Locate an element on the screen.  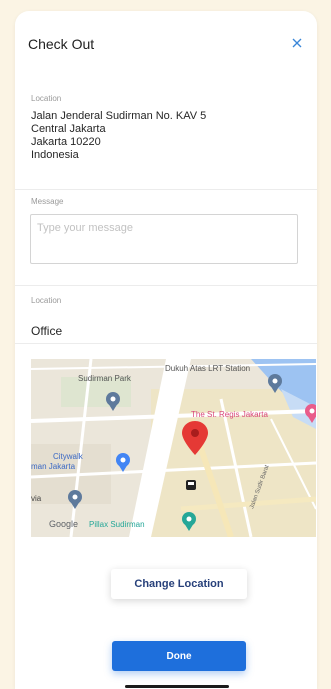
transit-icon is located at coordinates (191, 485).